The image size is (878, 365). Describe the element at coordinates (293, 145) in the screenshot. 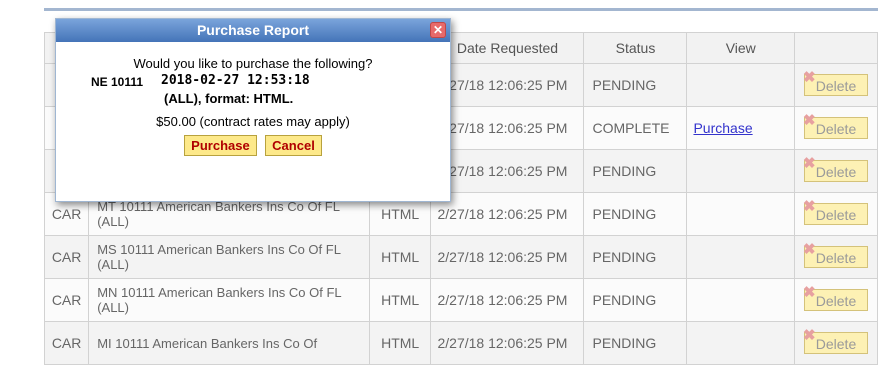

I see `cancel-button: Cancel` at that location.